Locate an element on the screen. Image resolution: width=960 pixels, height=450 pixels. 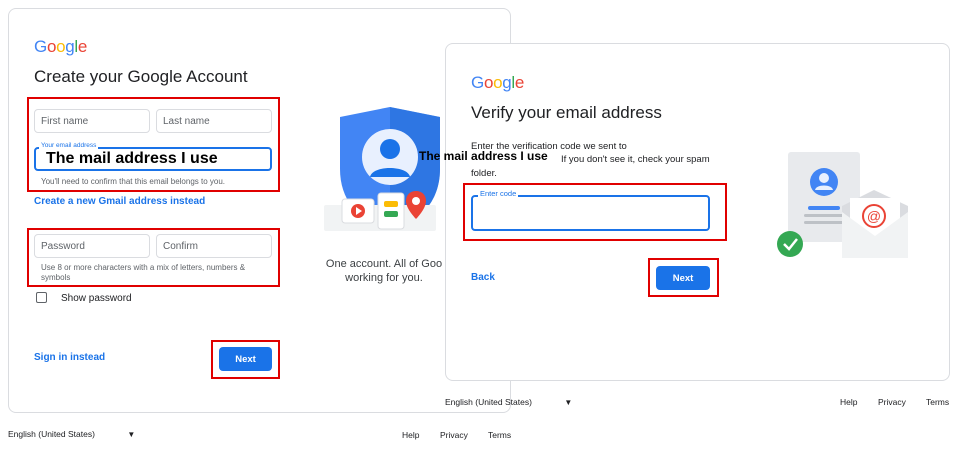
verify-instructions-line-2: If you don't see it, check your spam is located at coordinates (635, 159).